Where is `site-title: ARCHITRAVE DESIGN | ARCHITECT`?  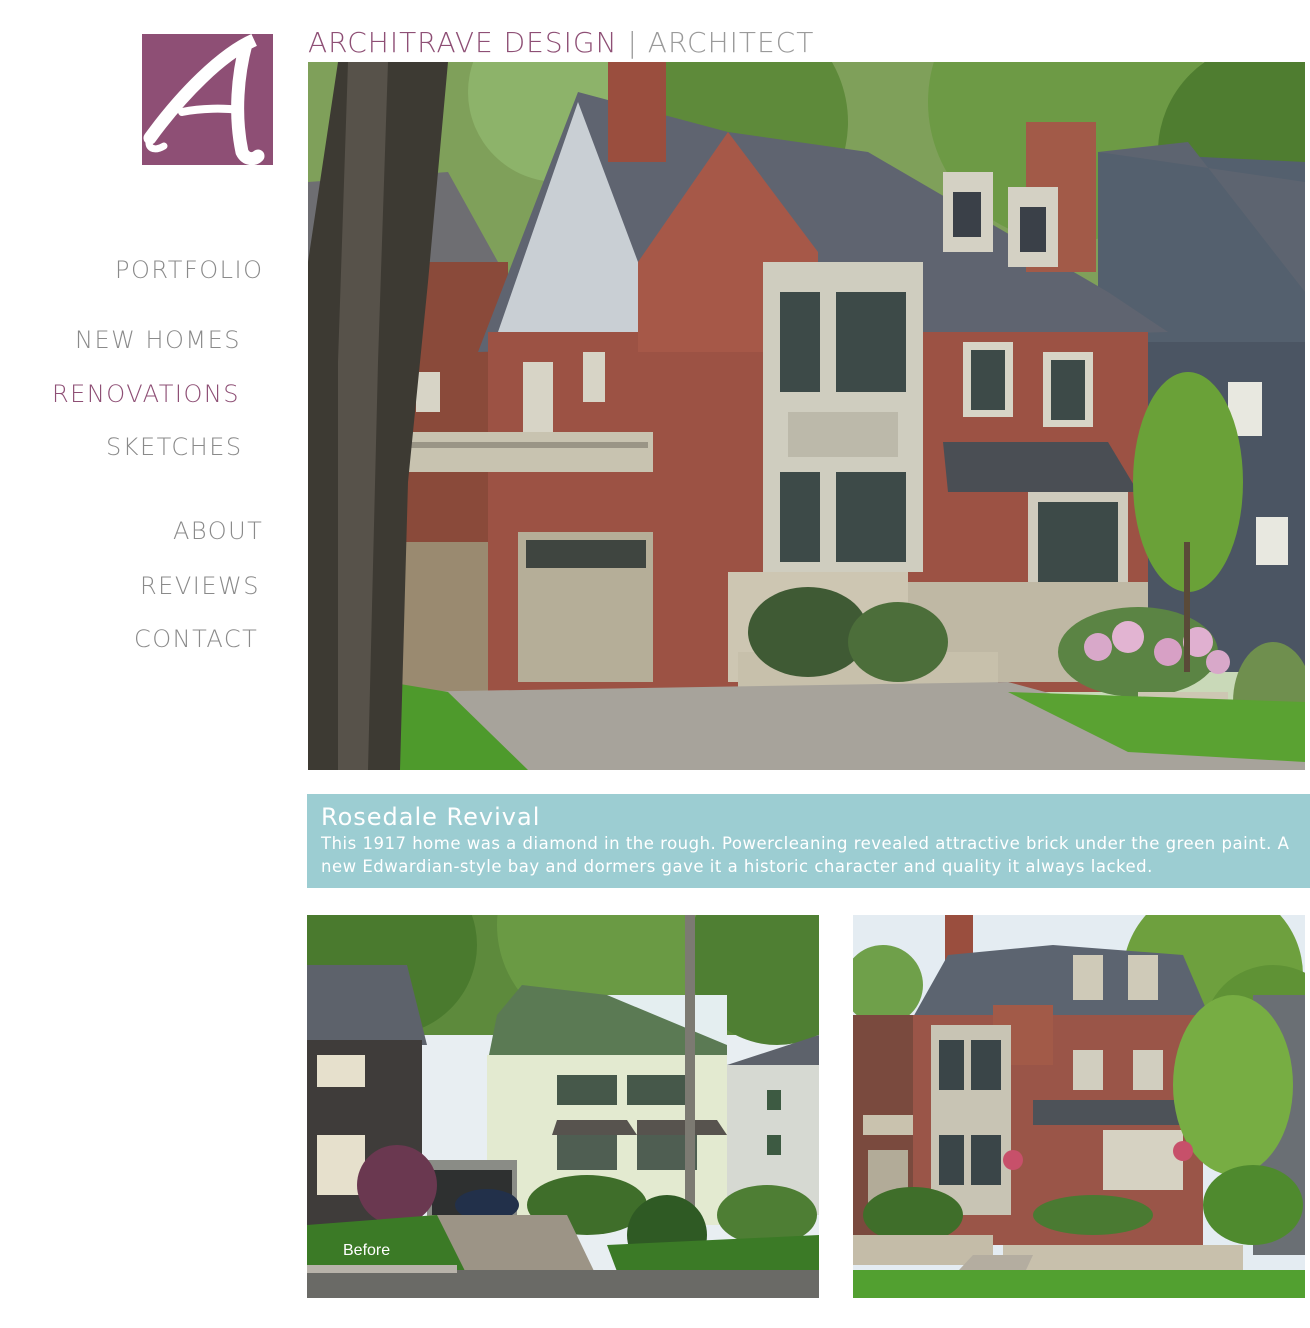 site-title: ARCHITRAVE DESIGN | ARCHITECT is located at coordinates (561, 42).